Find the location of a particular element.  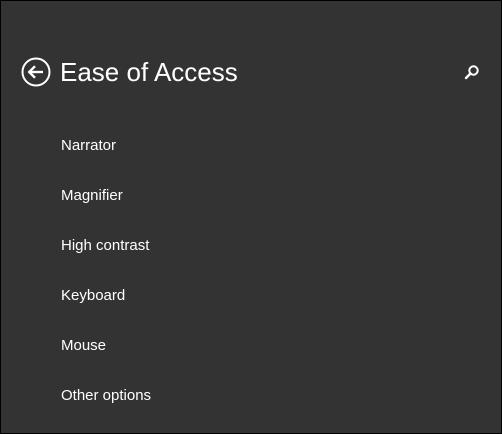

menu-item-other-options: Other options is located at coordinates (106, 409).